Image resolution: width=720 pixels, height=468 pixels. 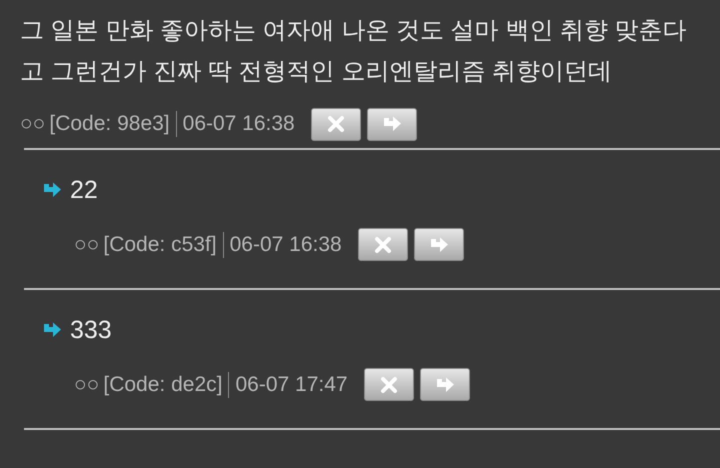 What do you see at coordinates (160, 245) in the screenshot?
I see `comment-code: [Code: c53f]` at bounding box center [160, 245].